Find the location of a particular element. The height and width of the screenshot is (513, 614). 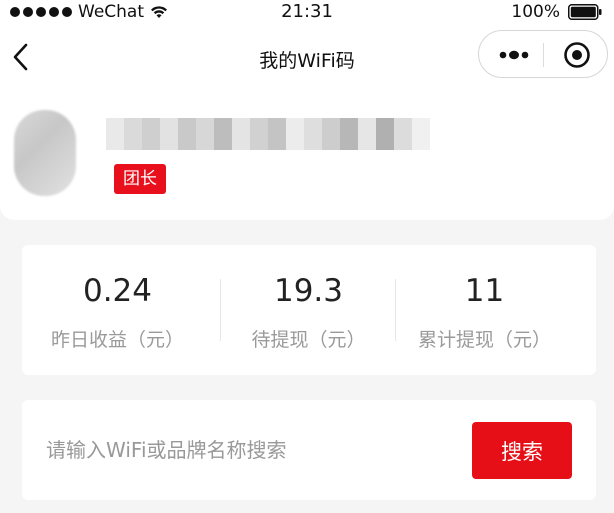

stat-pending-withdrawal: 19.3 待提现（元） is located at coordinates (308, 310).